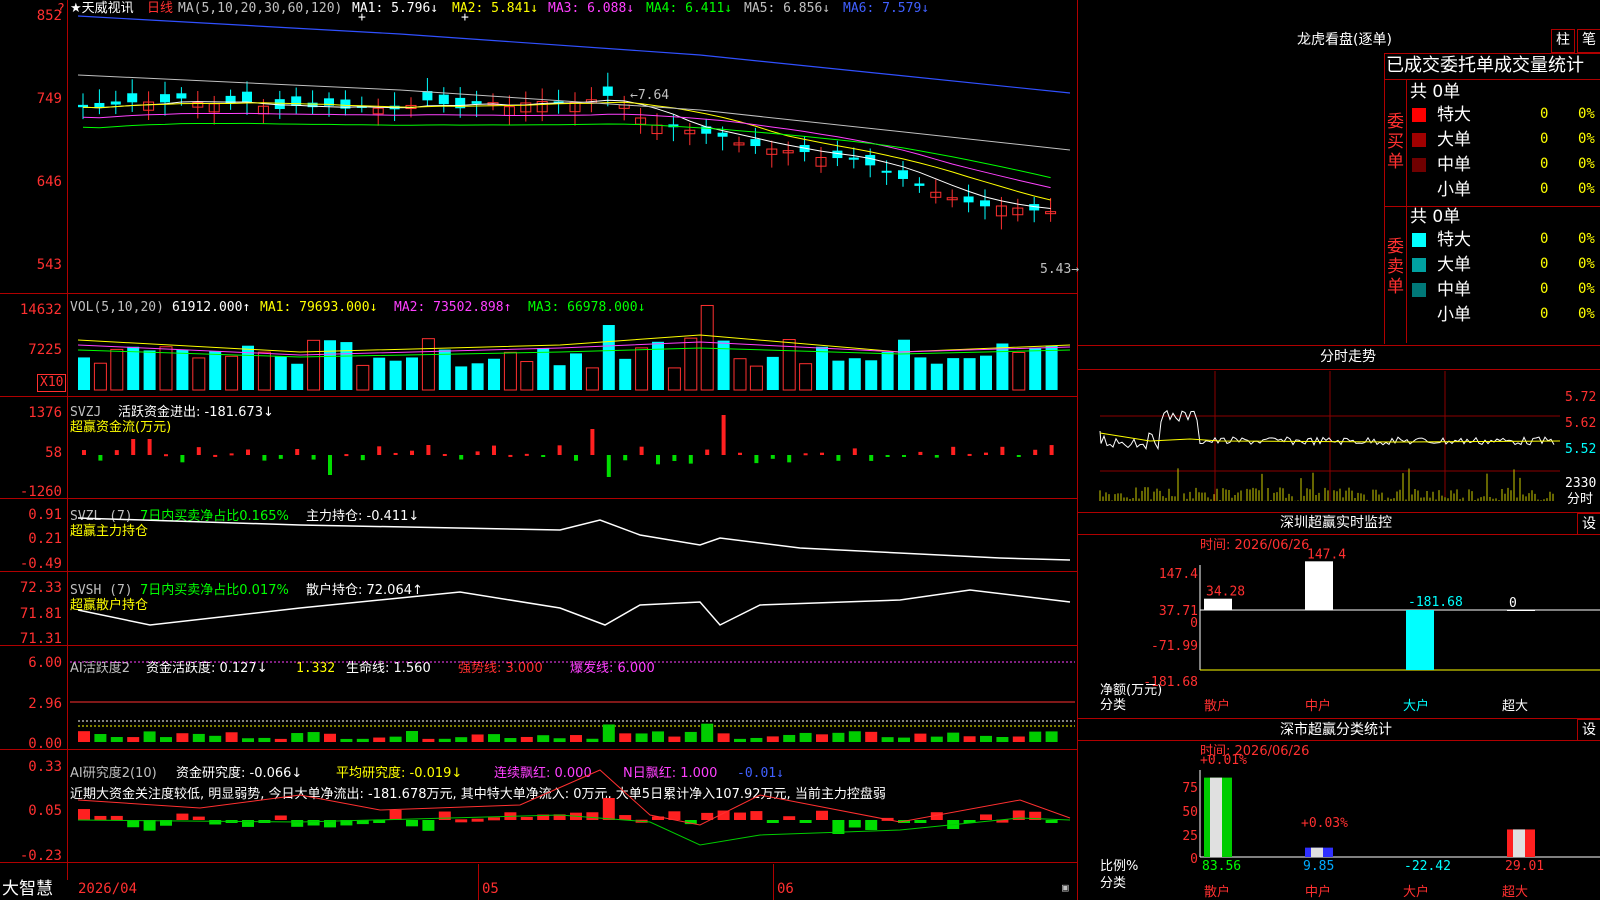 The width and height of the screenshot is (1600, 900). I want to click on stats-ylabel: 比例%, so click(1119, 866).